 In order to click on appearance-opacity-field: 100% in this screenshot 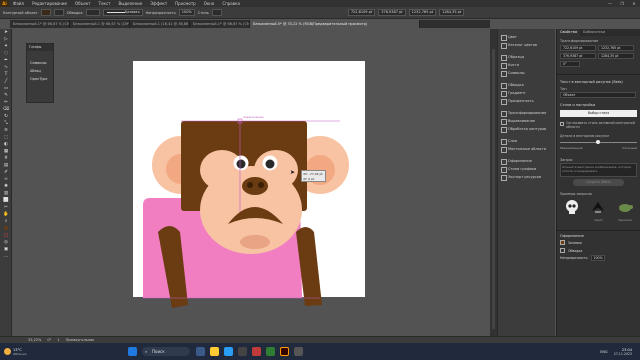, I will do `click(597, 258)`.